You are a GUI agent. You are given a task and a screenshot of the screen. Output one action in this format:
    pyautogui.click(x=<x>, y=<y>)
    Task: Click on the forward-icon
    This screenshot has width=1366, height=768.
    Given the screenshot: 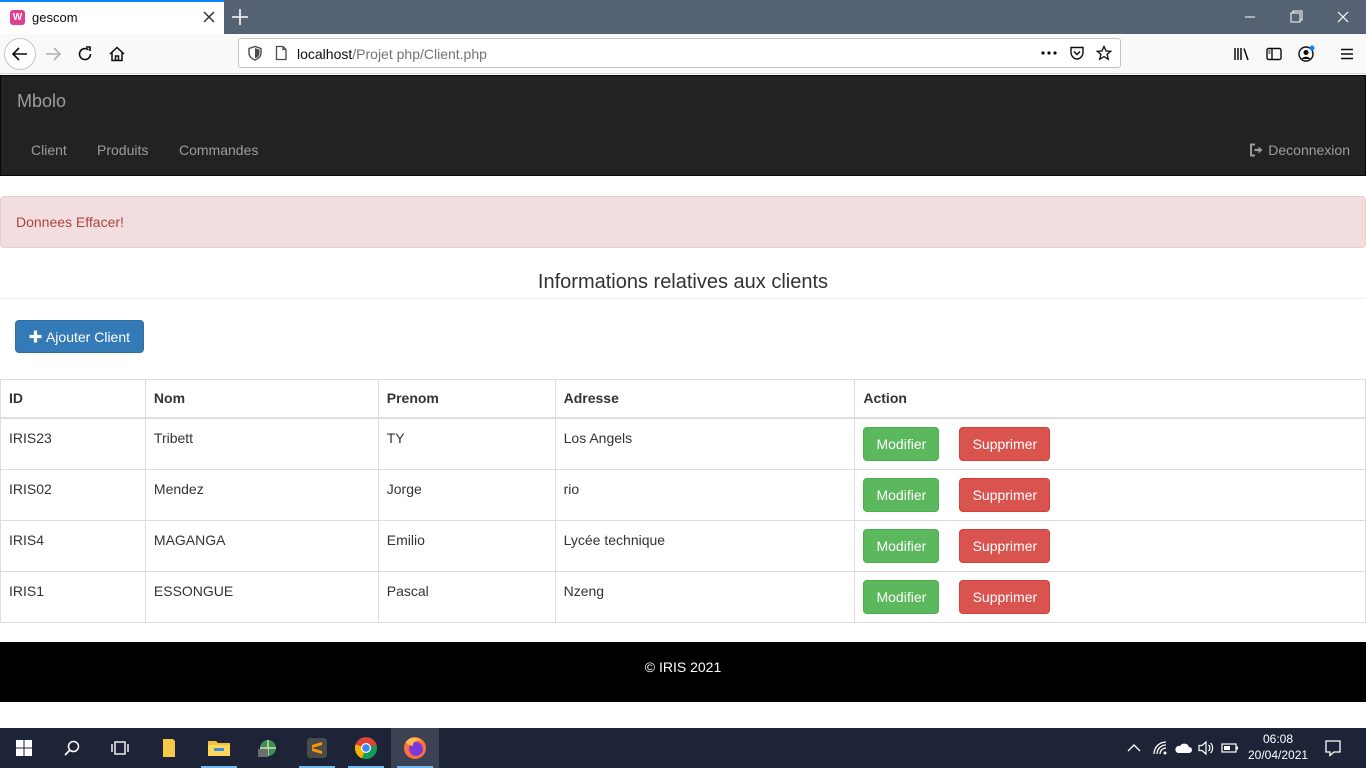 What is the action you would take?
    pyautogui.click(x=53, y=54)
    